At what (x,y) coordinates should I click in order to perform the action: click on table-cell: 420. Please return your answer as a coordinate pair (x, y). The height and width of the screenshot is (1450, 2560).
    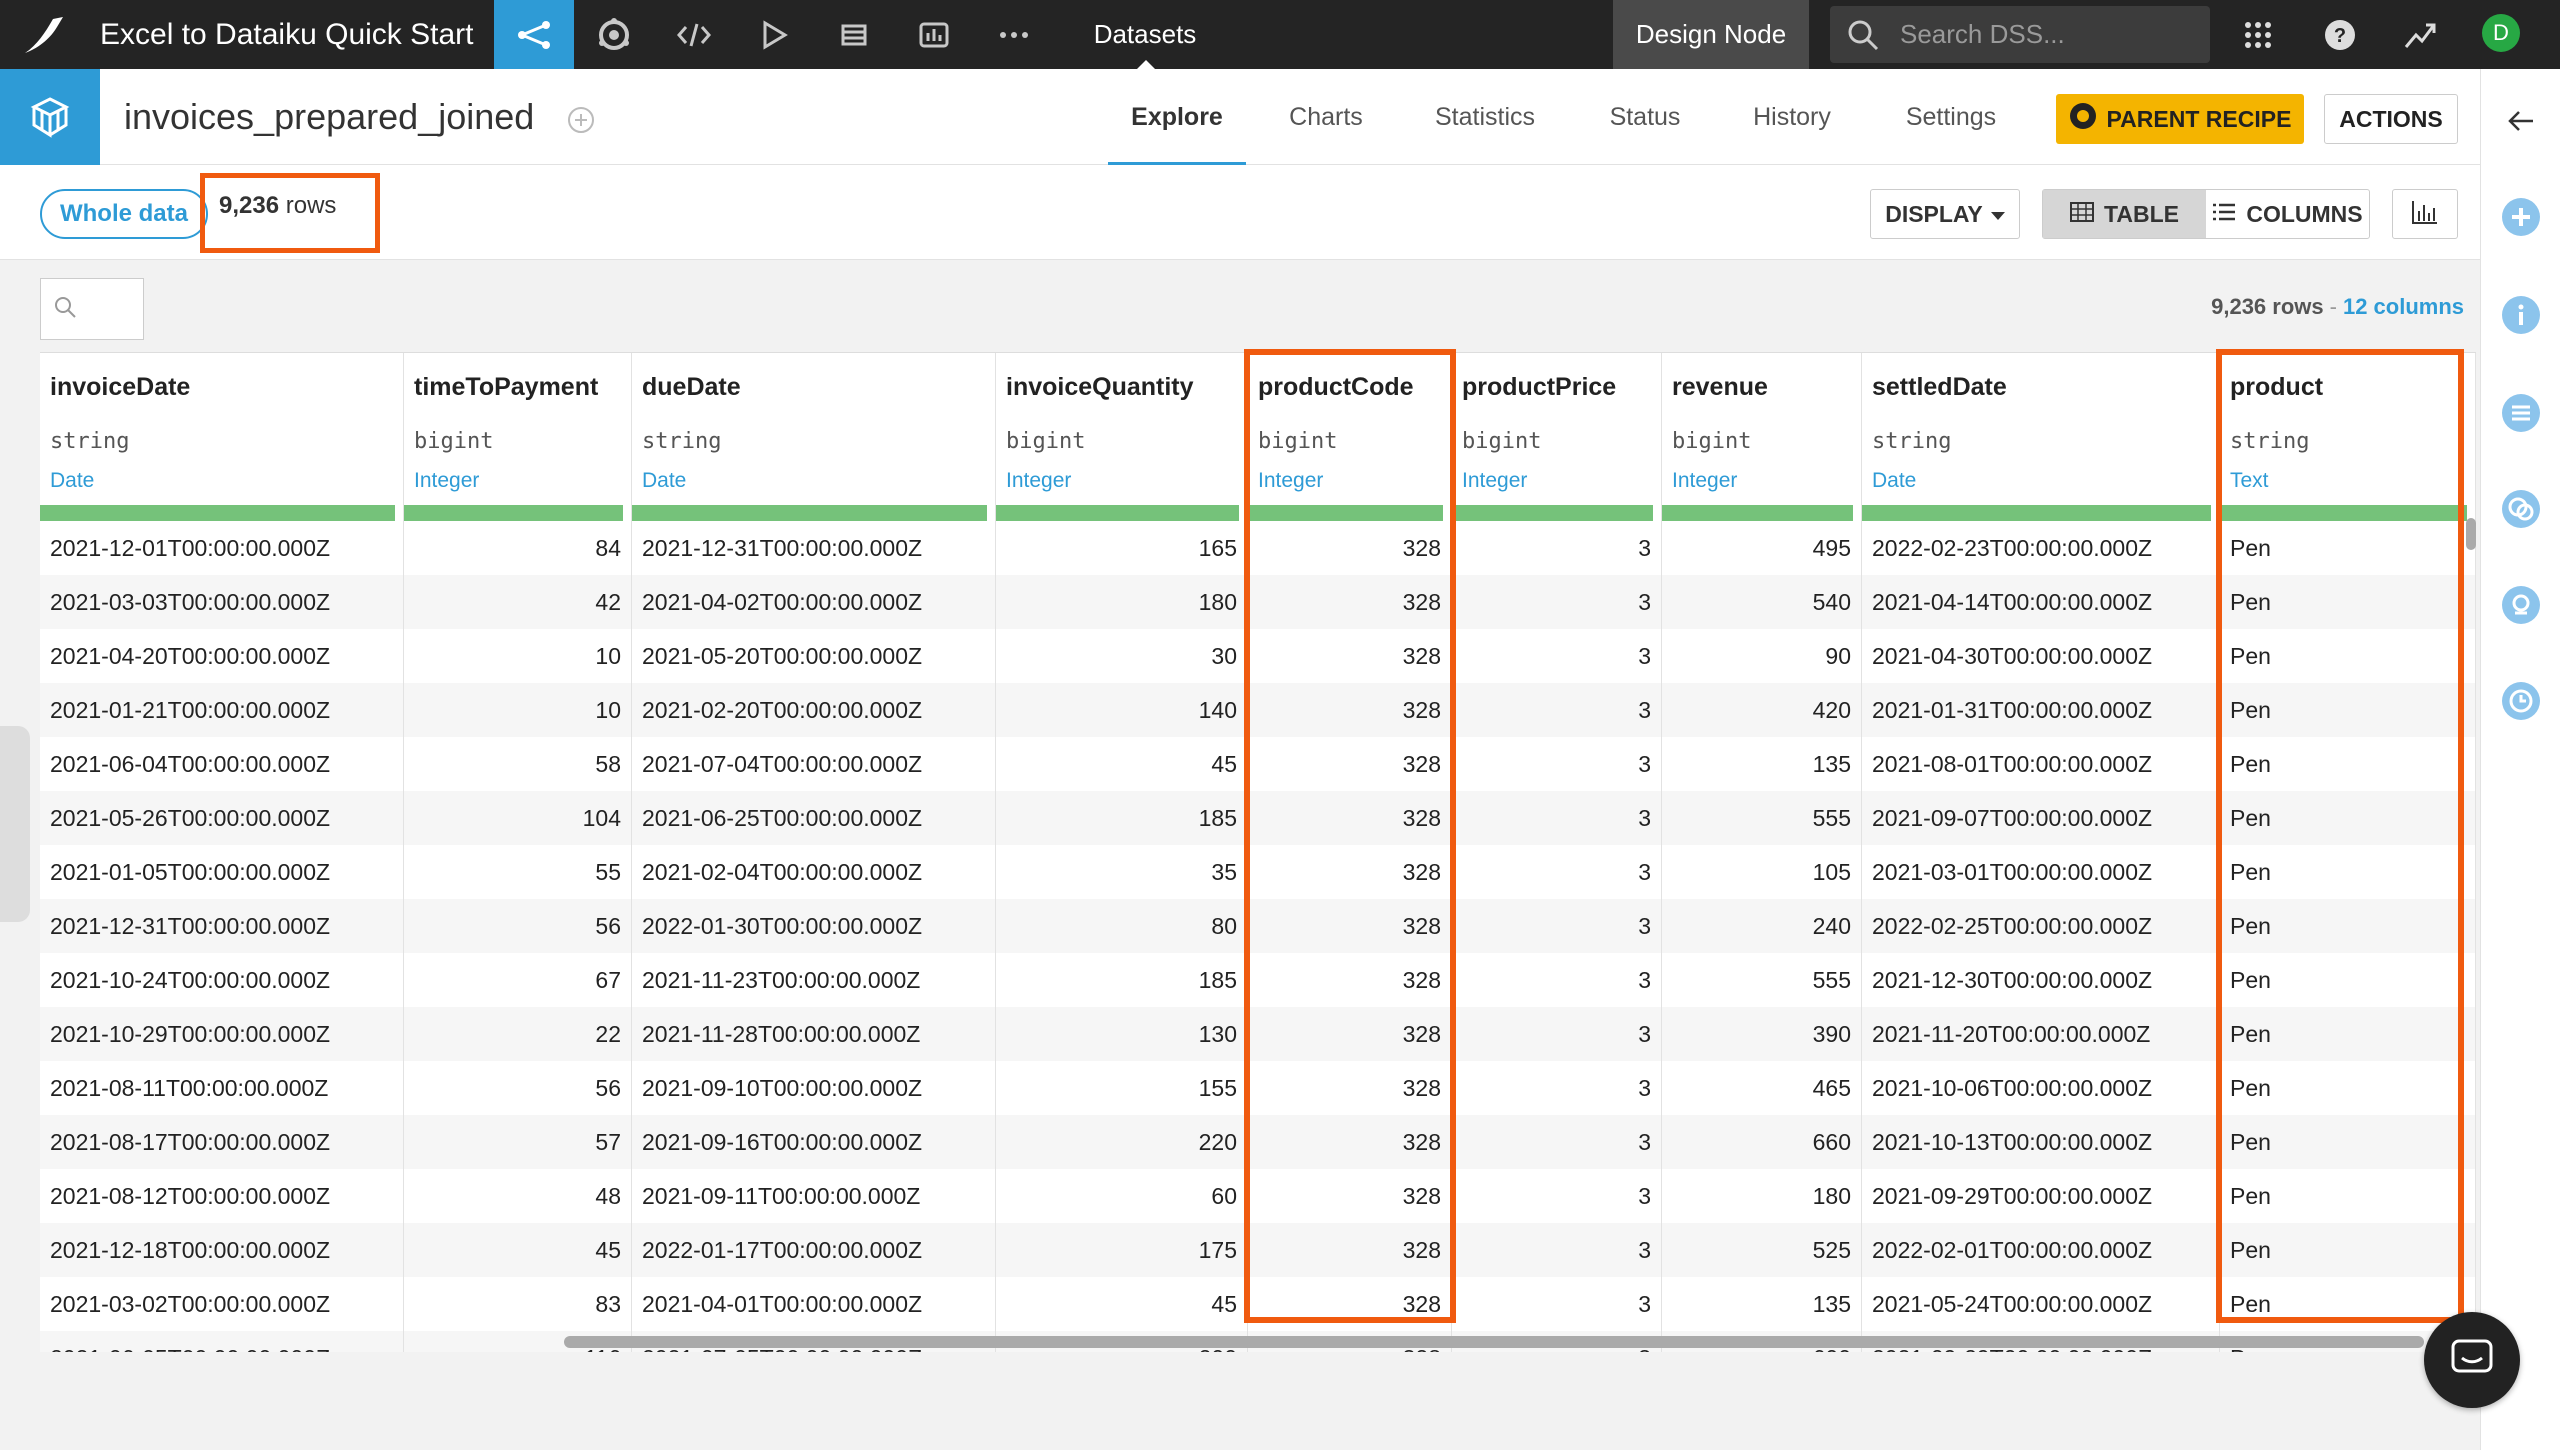
    Looking at the image, I should click on (1762, 710).